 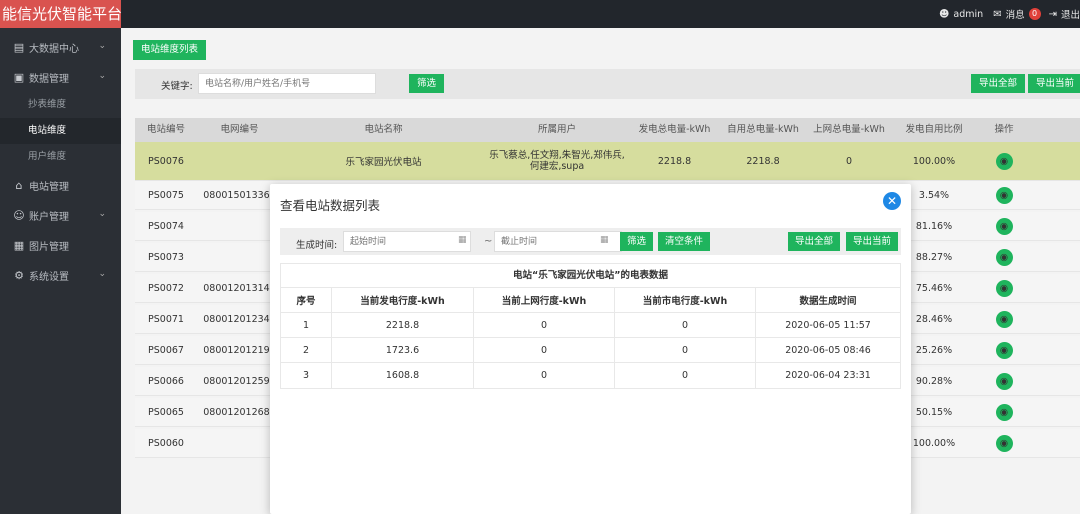 I want to click on logout-icon: ⇥, so click(x=1053, y=14).